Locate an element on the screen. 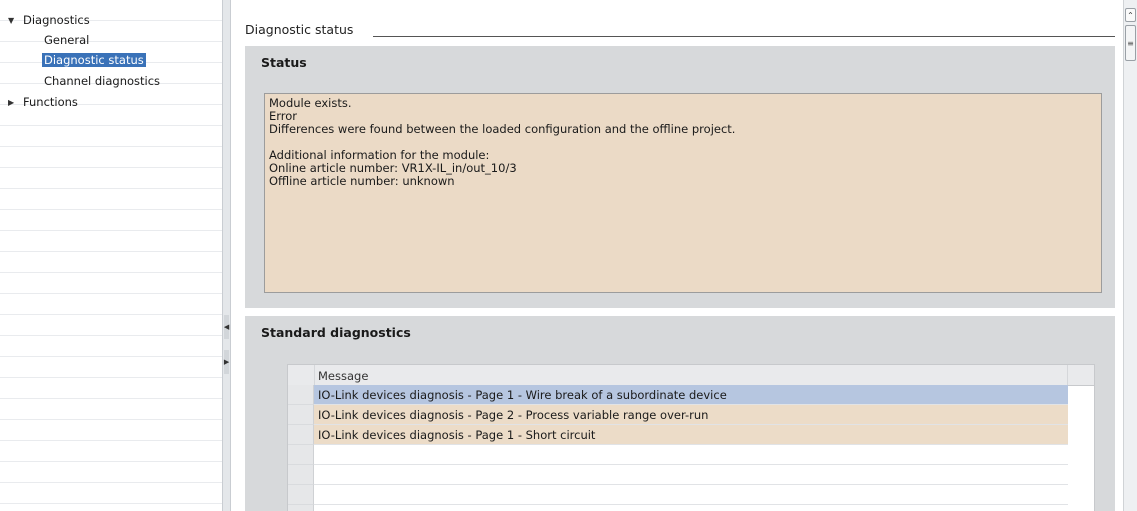 Image resolution: width=1137 pixels, height=511 pixels. scroll-up-icon: ⌃ is located at coordinates (1130, 15).